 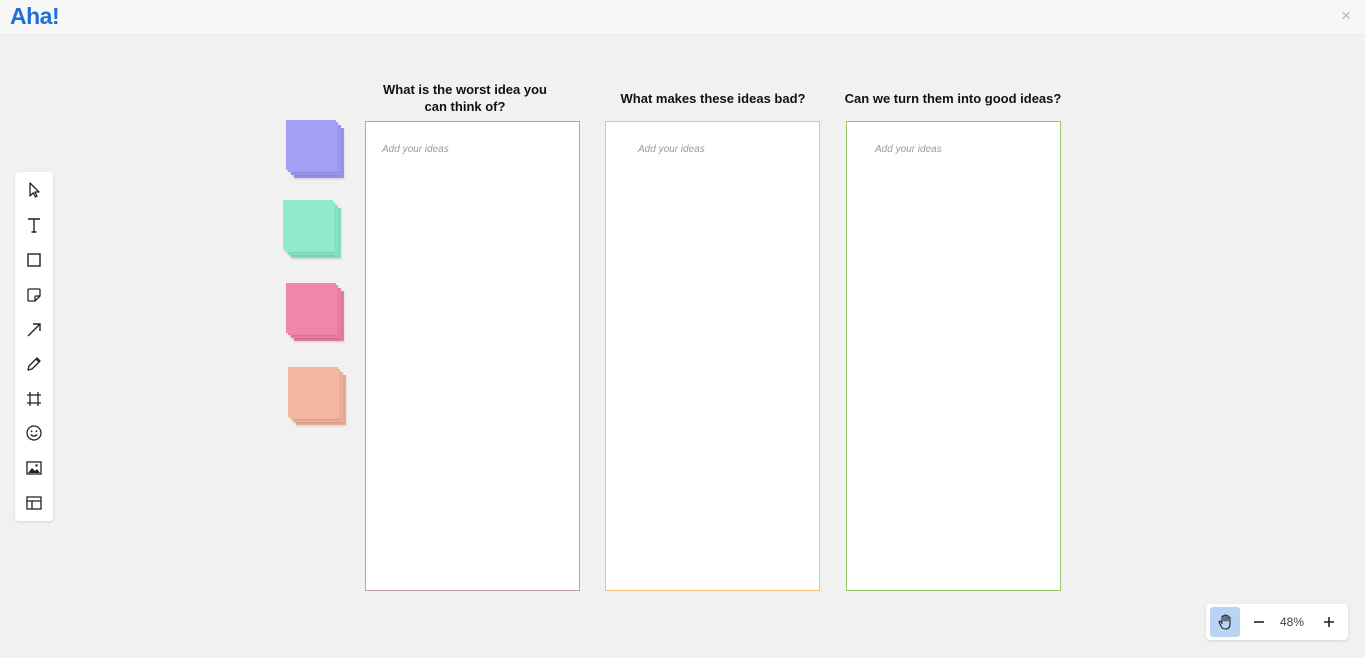 What do you see at coordinates (35, 16) in the screenshot?
I see `aha-logo: Aha!` at bounding box center [35, 16].